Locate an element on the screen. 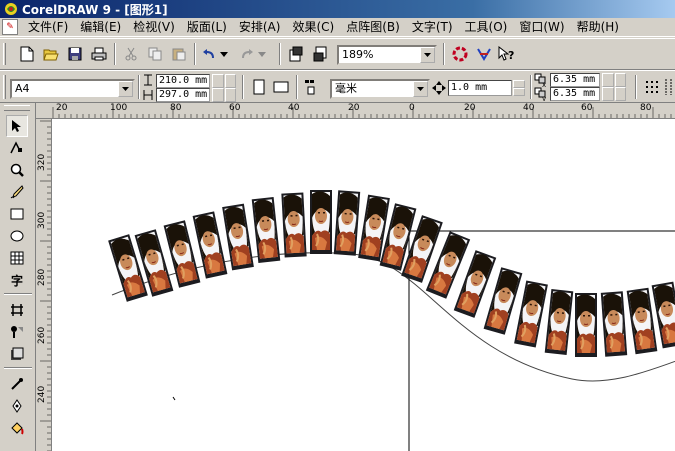 The height and width of the screenshot is (451, 675). interactive-blend-tool-icon is located at coordinates (17, 310).